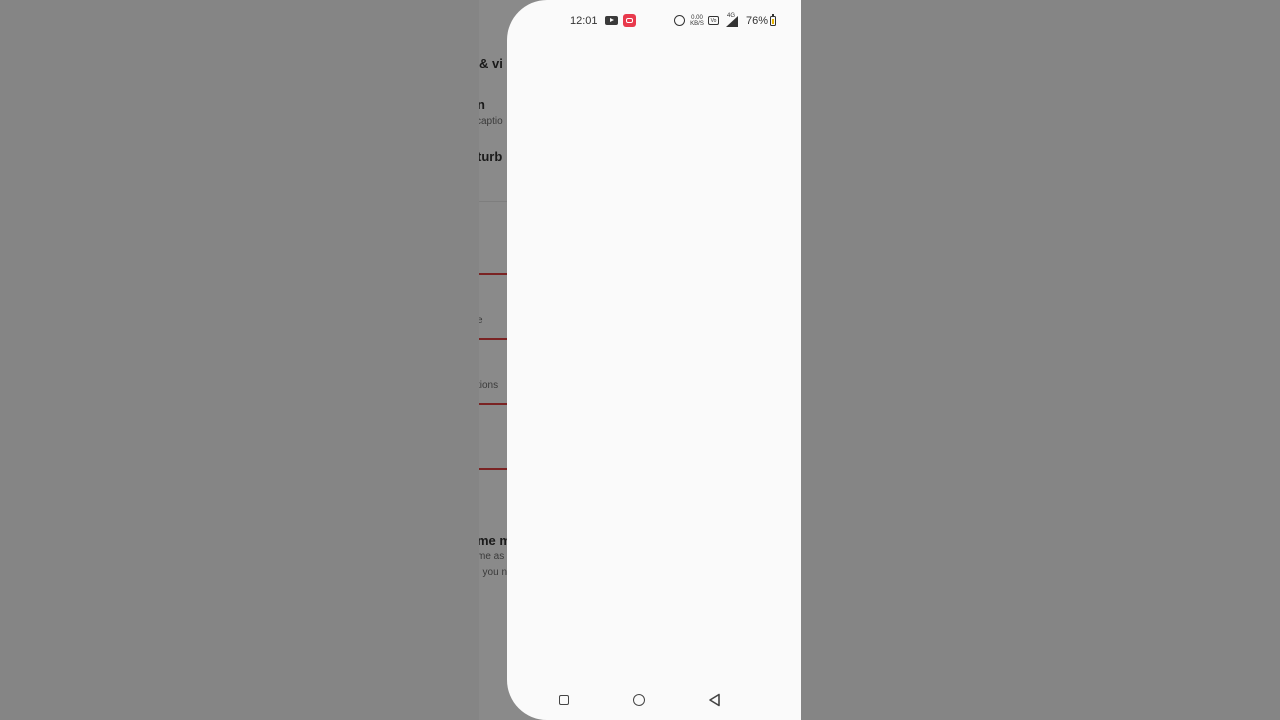 The width and height of the screenshot is (1280, 720). What do you see at coordinates (491, 156) in the screenshot?
I see `background-item-title: turb` at bounding box center [491, 156].